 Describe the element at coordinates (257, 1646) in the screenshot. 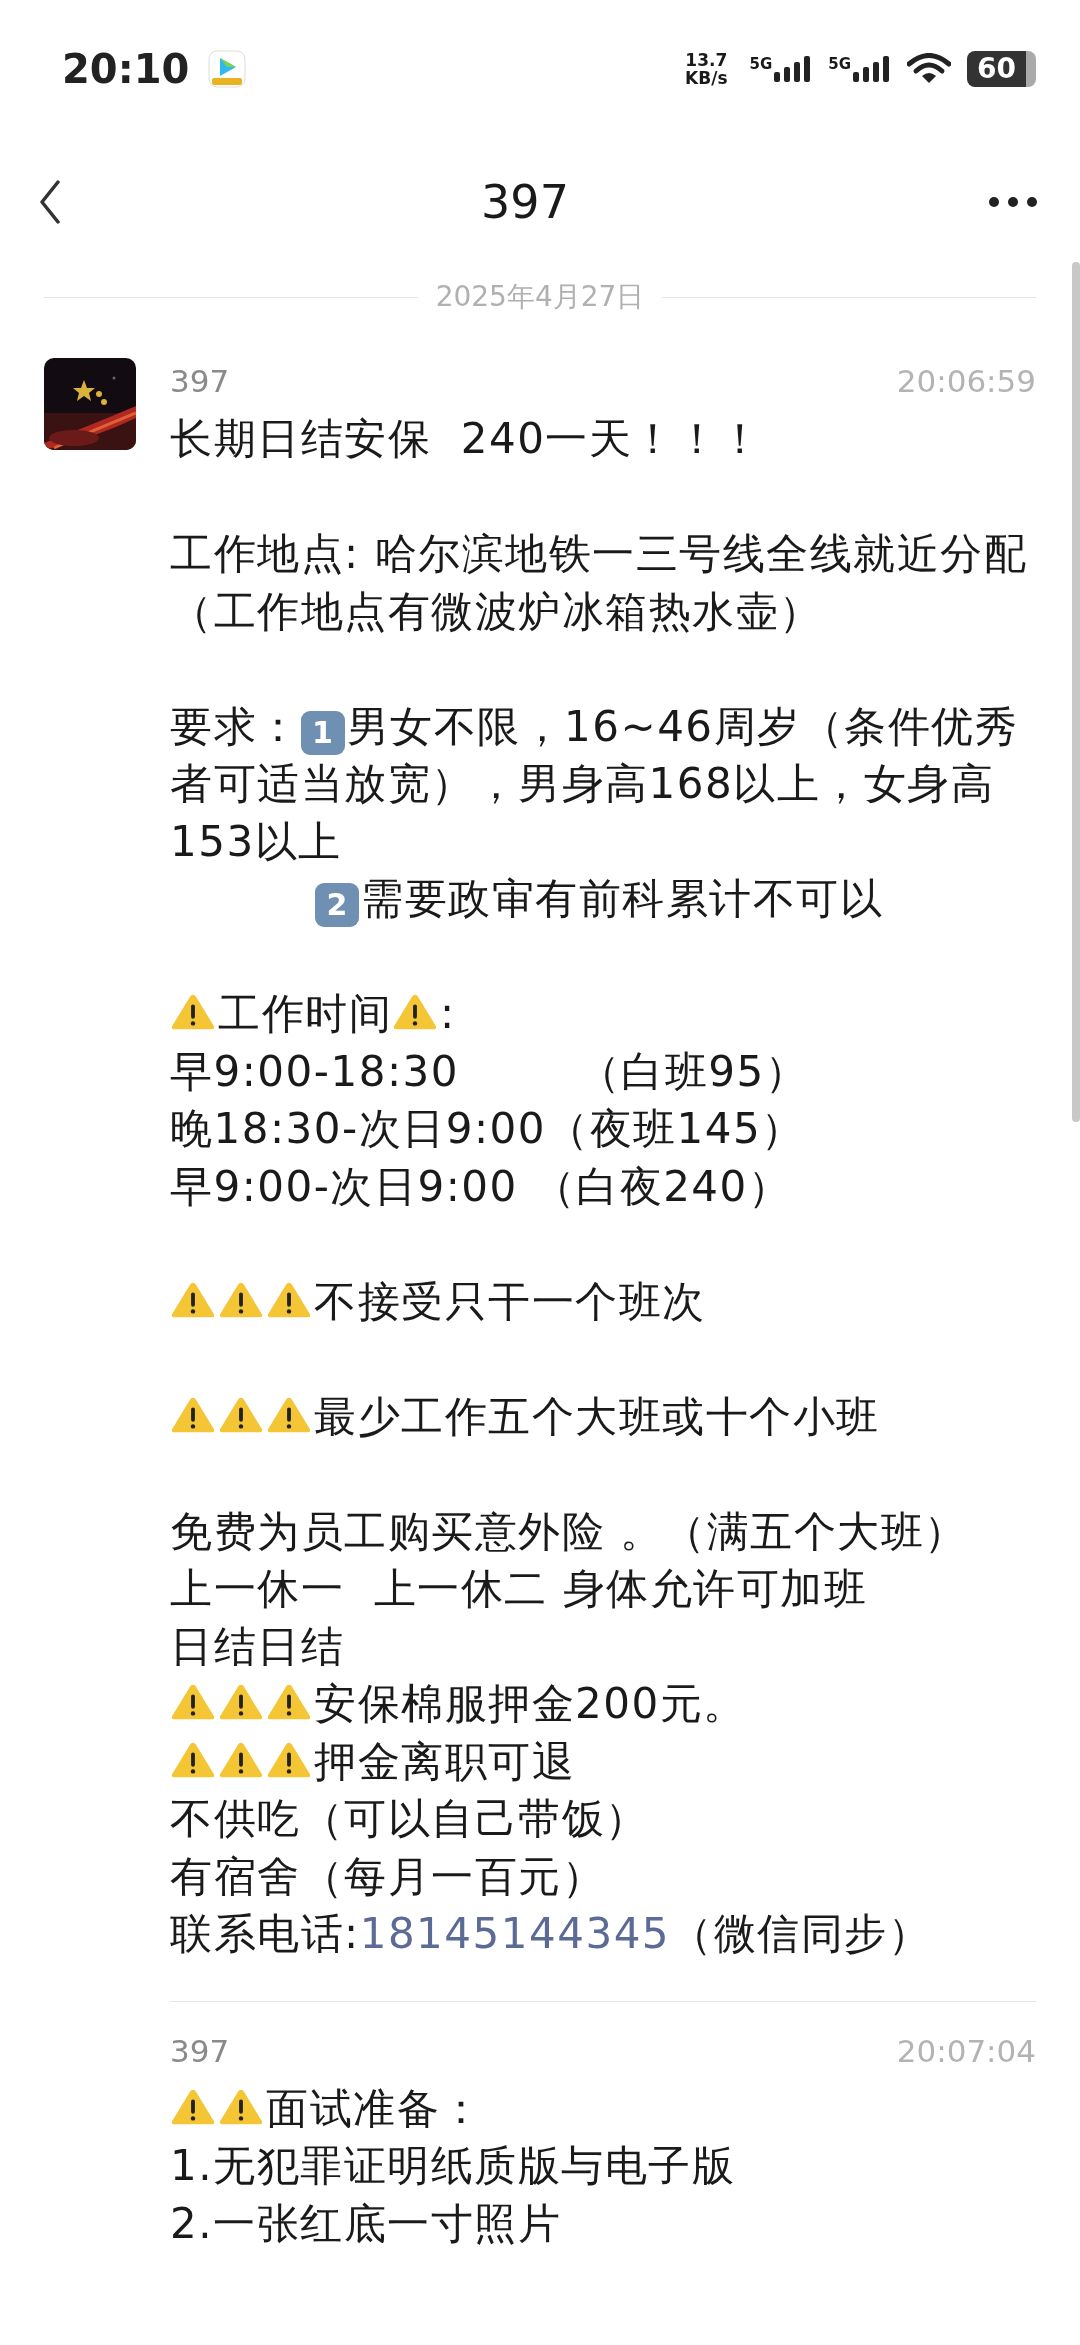

I see `message-text: 日结日结` at that location.